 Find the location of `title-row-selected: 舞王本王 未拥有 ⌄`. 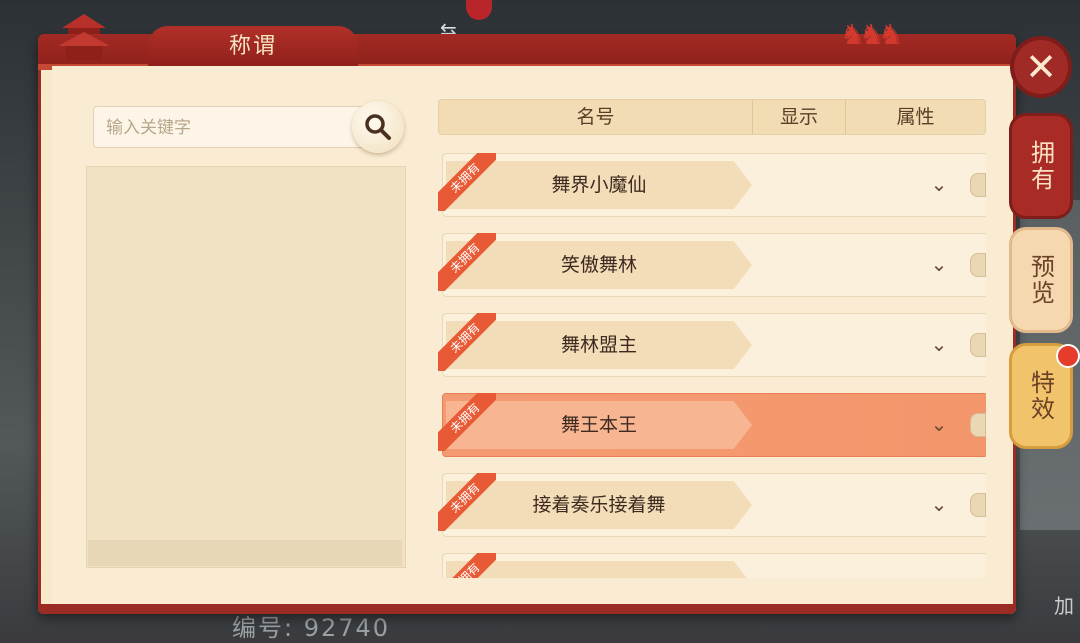

title-row-selected: 舞王本王 未拥有 ⌄ is located at coordinates (712, 425).